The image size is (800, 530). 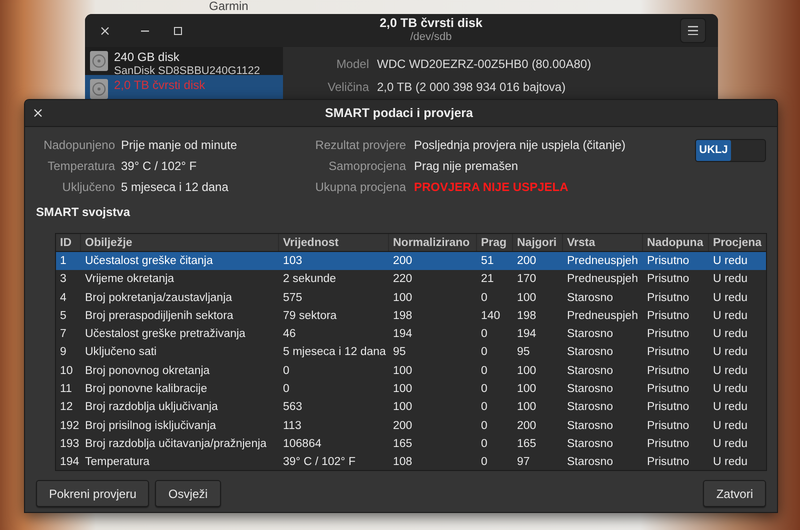 I want to click on info-value: 39° C / 102° F, so click(x=159, y=166).